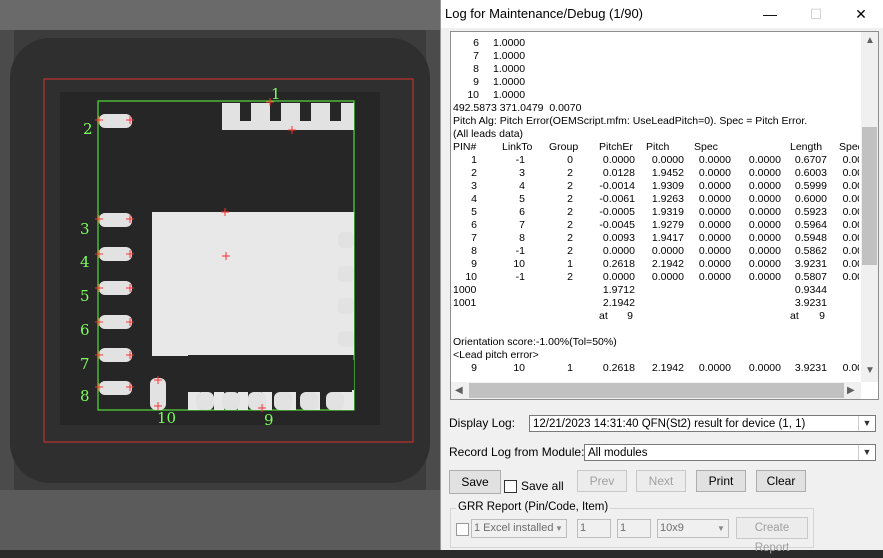 The image size is (883, 558). Describe the element at coordinates (721, 481) in the screenshot. I see `print-button: Print` at that location.